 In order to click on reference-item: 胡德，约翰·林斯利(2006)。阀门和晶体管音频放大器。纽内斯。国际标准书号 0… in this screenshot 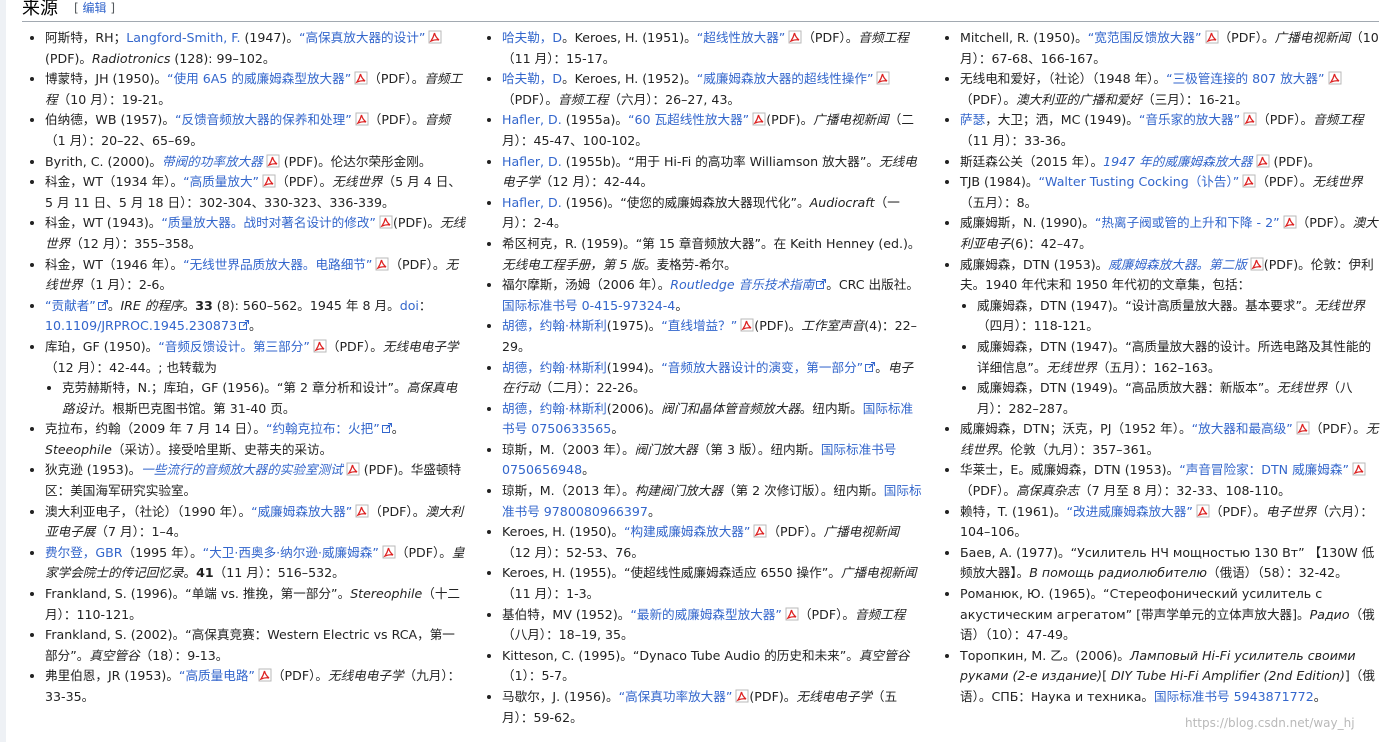, I will do `click(712, 419)`.